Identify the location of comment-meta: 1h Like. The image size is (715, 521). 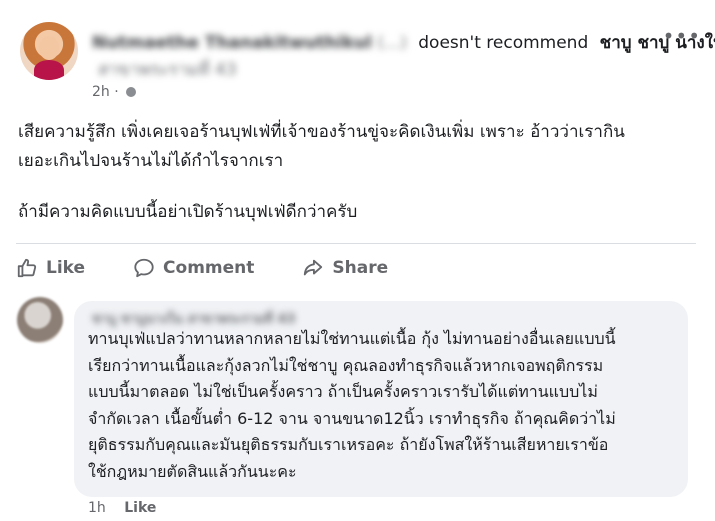
(122, 508).